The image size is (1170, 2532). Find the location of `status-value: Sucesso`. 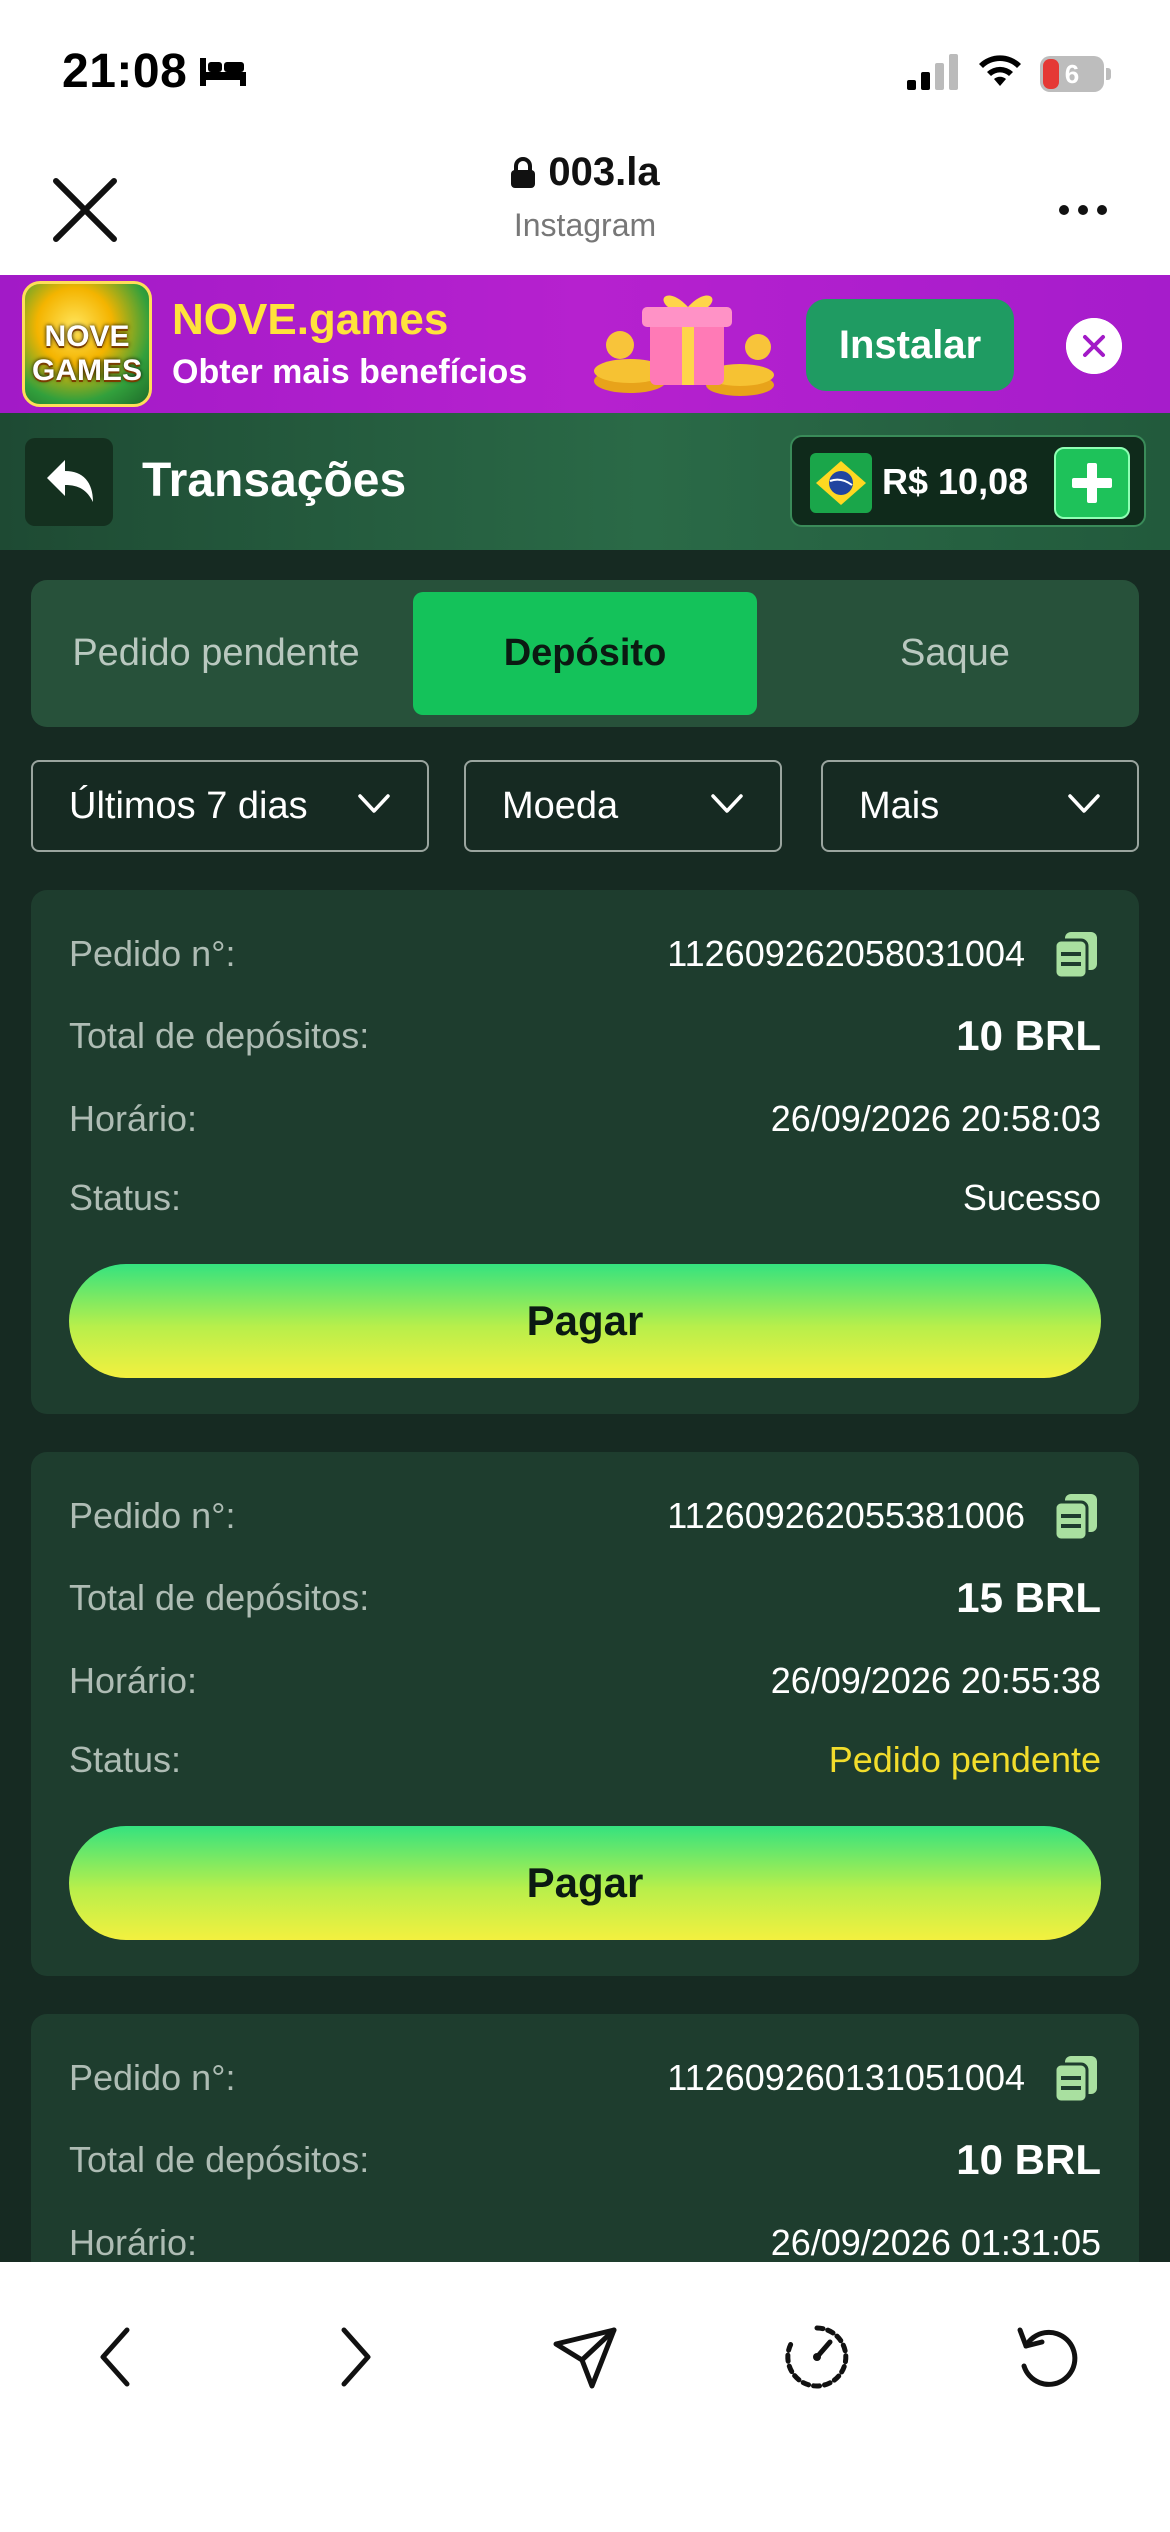

status-value: Sucesso is located at coordinates (1031, 1197).